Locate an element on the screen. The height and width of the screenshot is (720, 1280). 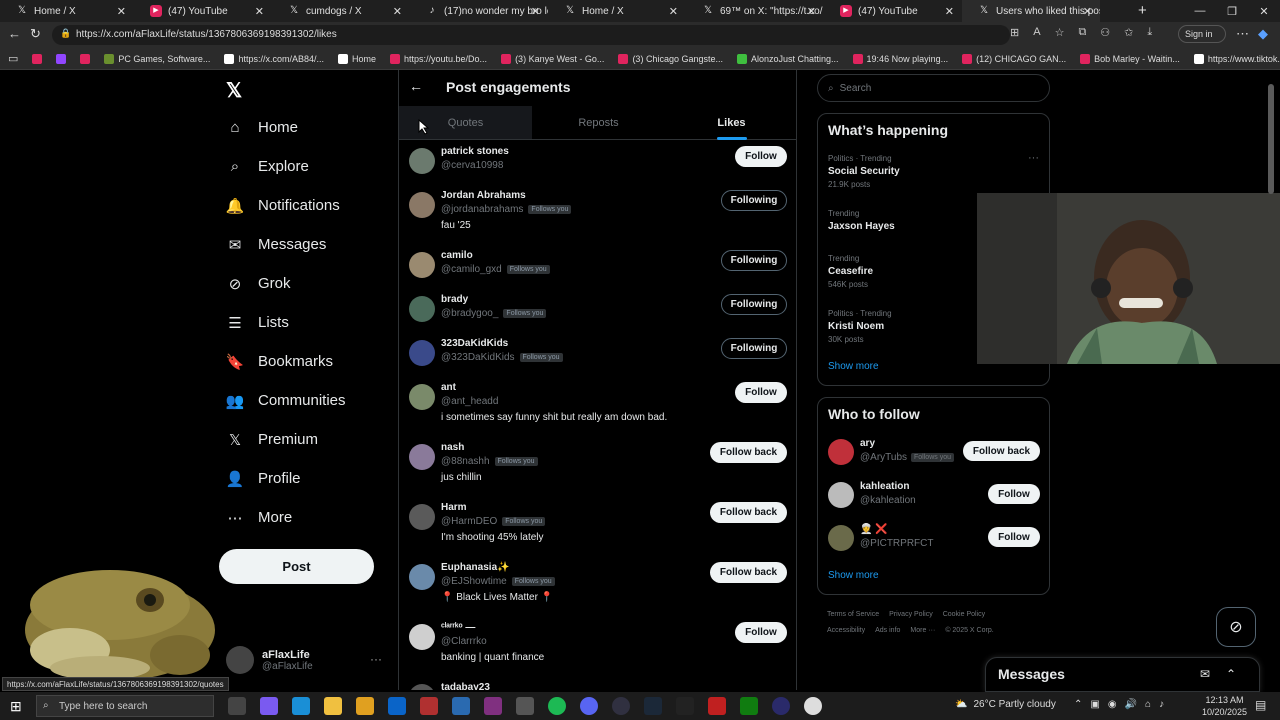
grok-fab-button: ⊘ is located at coordinates (1236, 627).